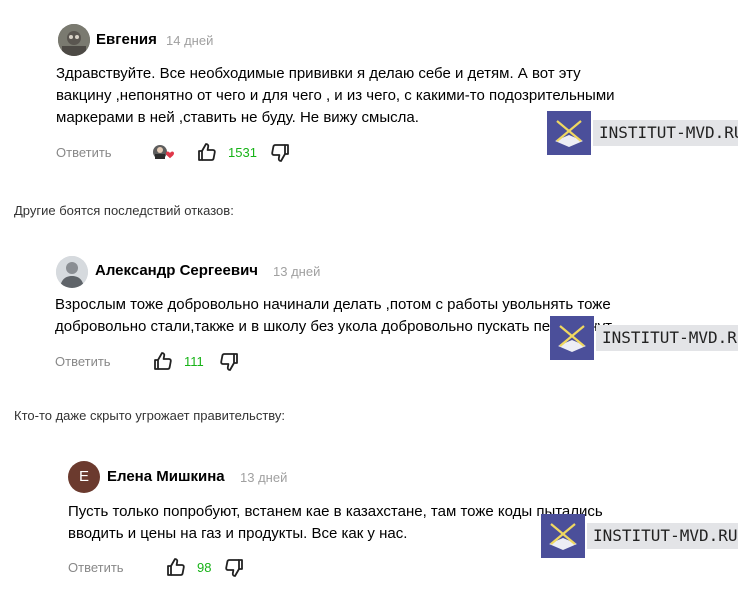  I want to click on like-count: 1531, so click(242, 152).